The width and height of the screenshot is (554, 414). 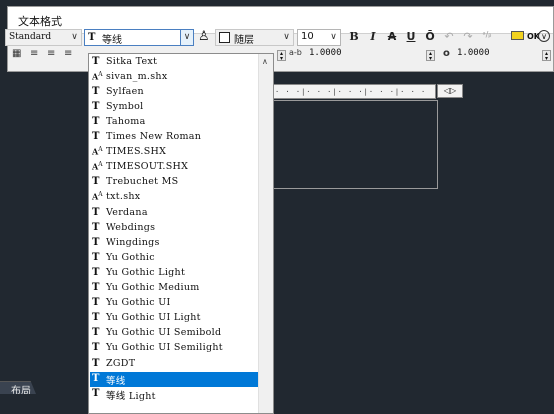 I want to click on font-list-item: AA sivan_m.shx, so click(x=174, y=77).